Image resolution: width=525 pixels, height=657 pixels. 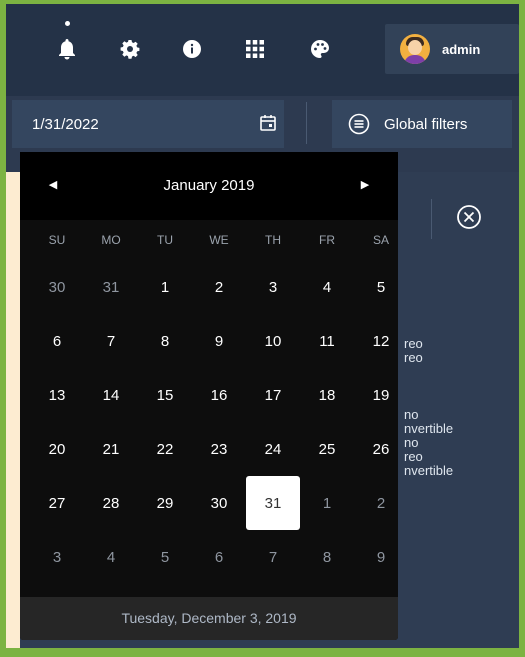 I want to click on calendar-day: 28, so click(x=111, y=503).